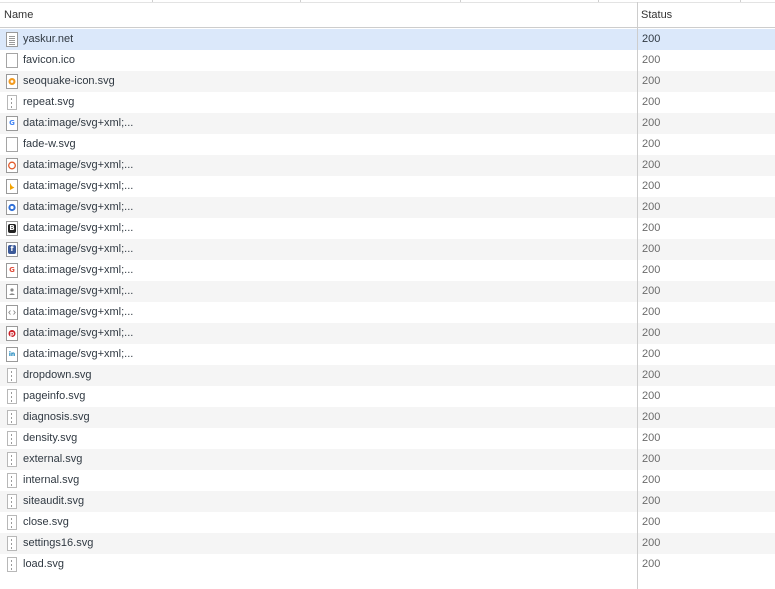 This screenshot has width=775, height=589. What do you see at coordinates (318, 564) in the screenshot?
I see `request-name-cell: load.svg` at bounding box center [318, 564].